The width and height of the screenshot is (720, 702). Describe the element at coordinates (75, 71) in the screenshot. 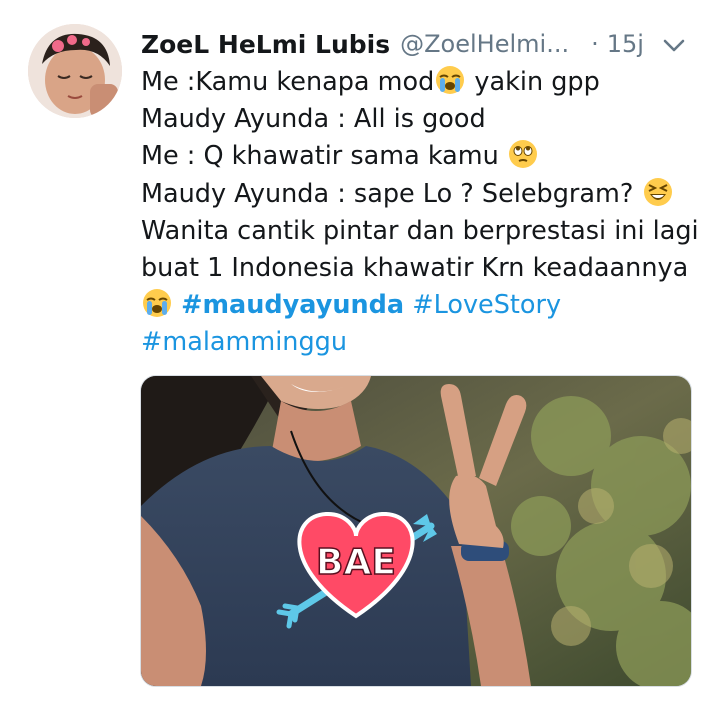

I see `author-avatar` at that location.